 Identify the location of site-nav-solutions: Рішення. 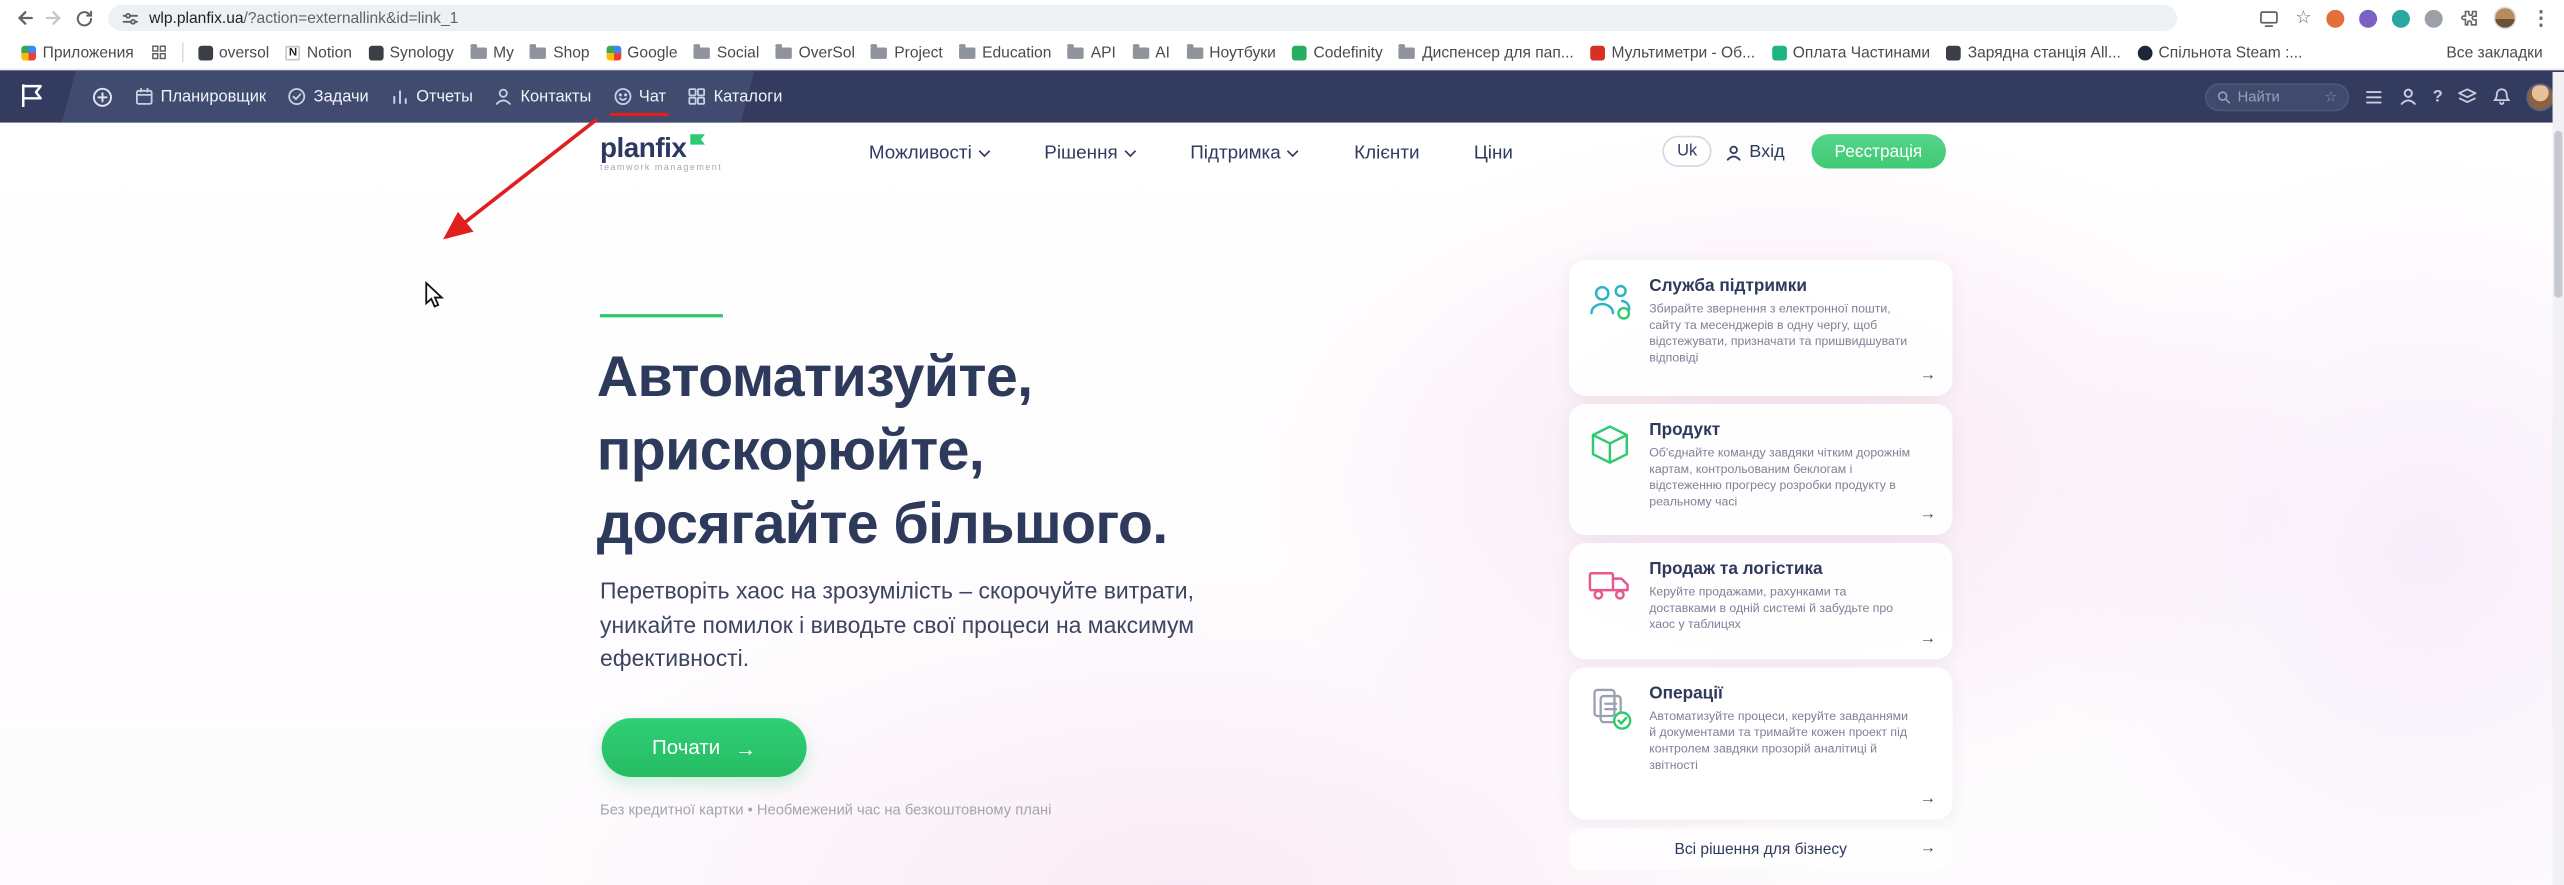
(1090, 154).